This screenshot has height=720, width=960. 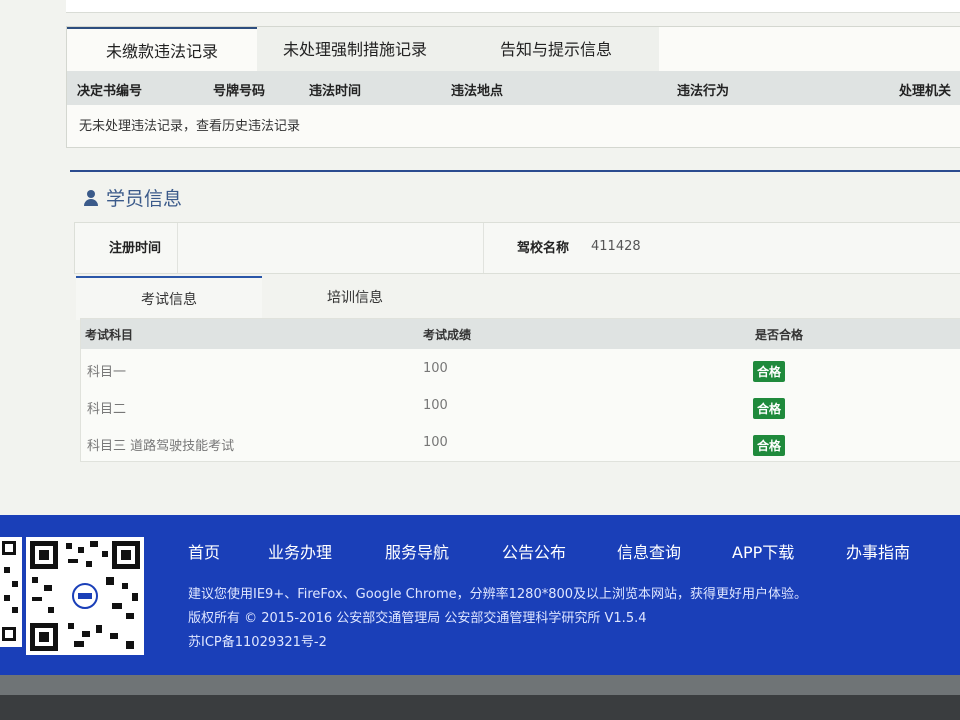 I want to click on nav-announcements: 公告公布, so click(x=534, y=551).